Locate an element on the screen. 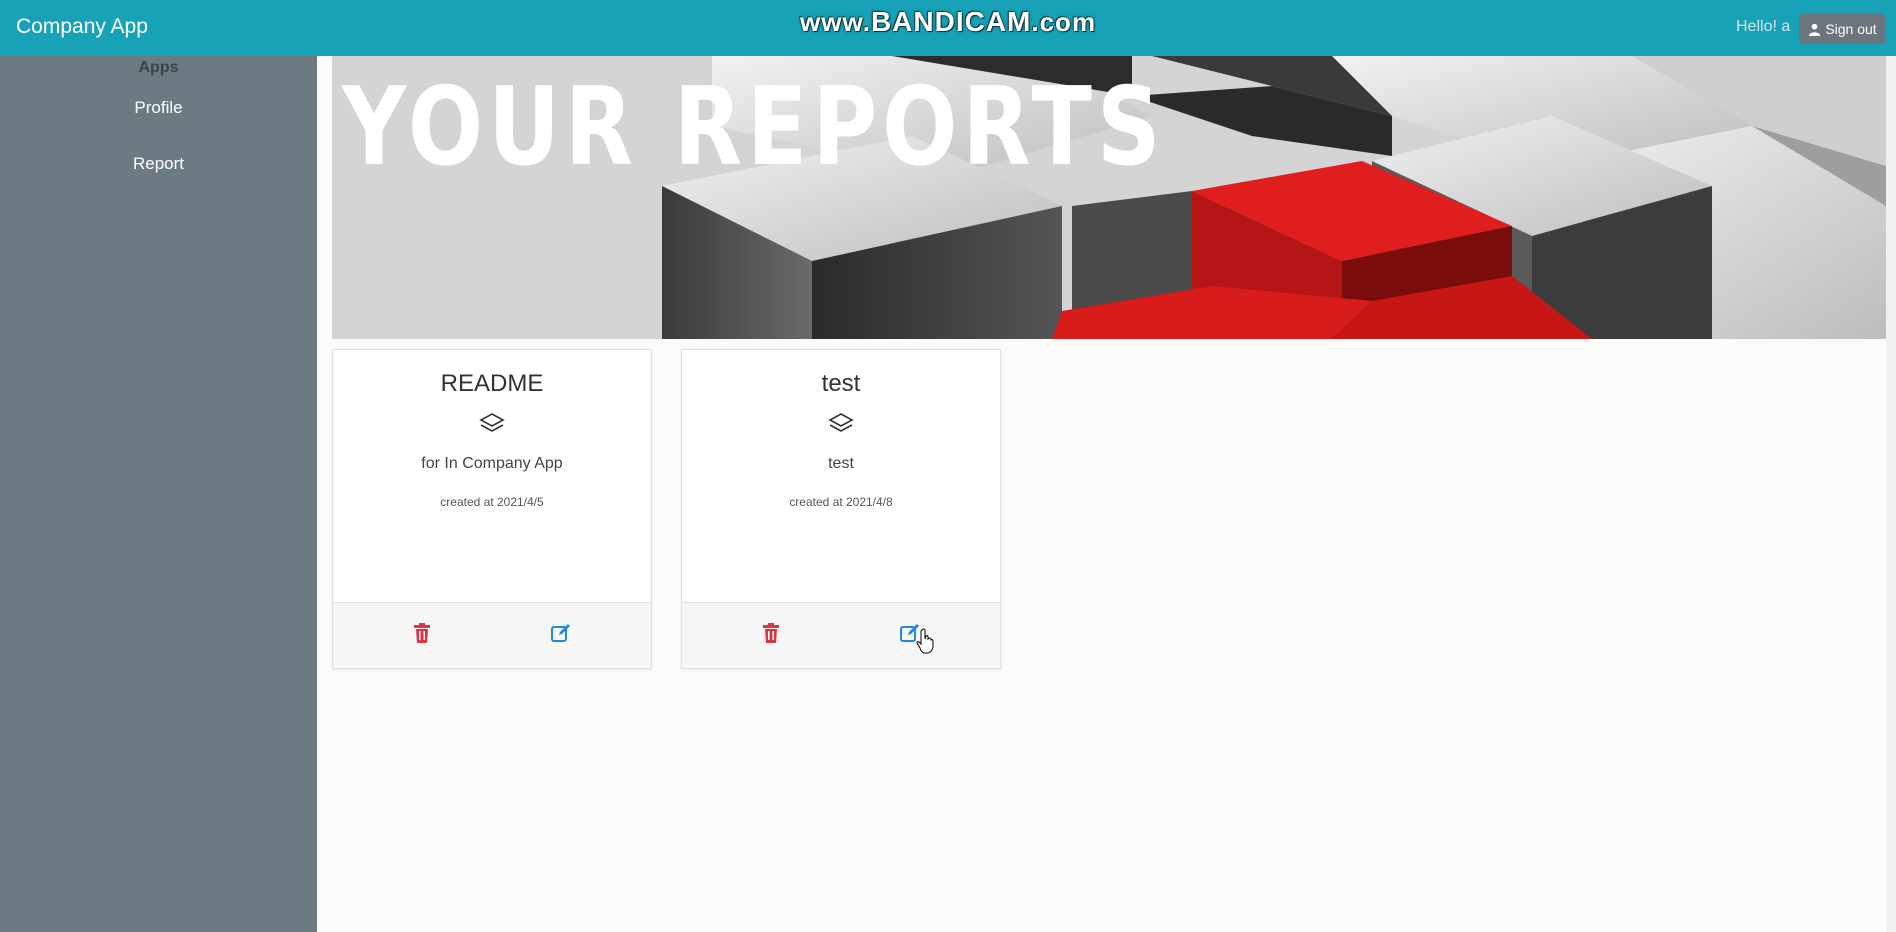 Image resolution: width=1896 pixels, height=932 pixels. watermark-prefix: www. is located at coordinates (835, 22).